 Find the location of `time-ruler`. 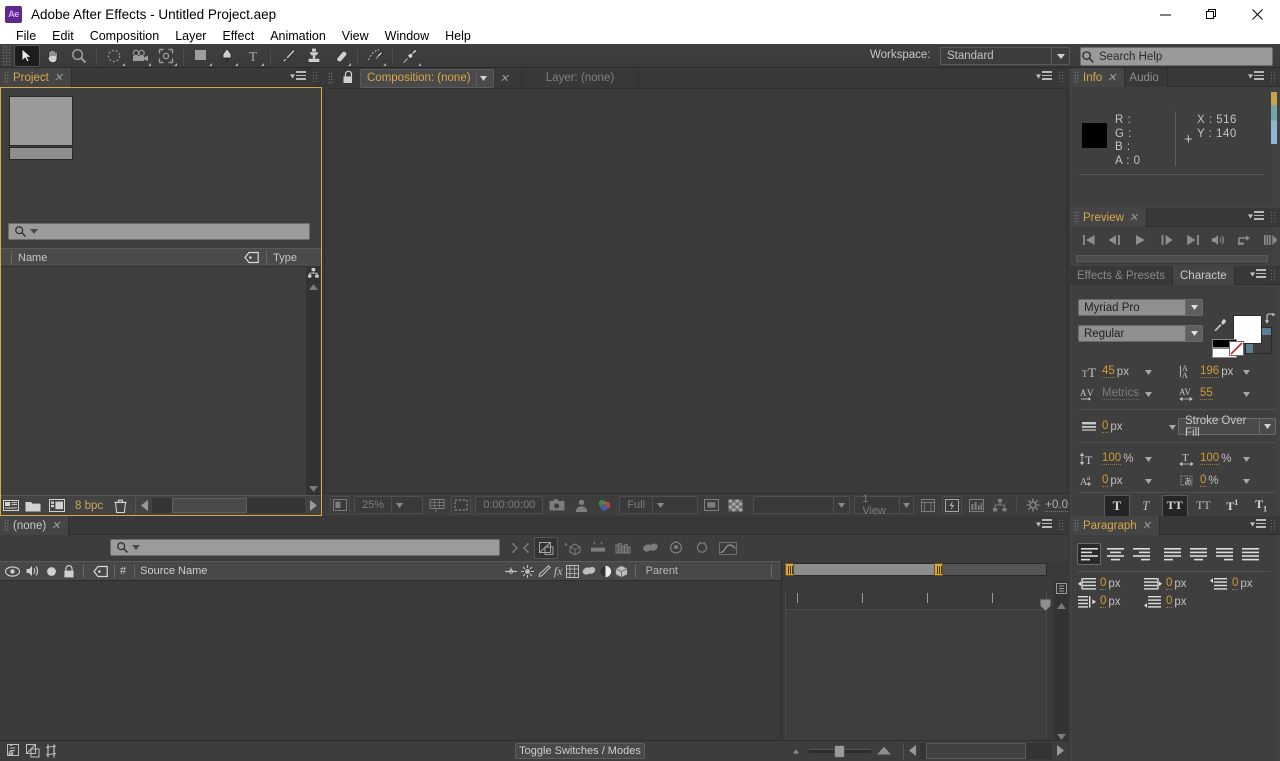

time-ruler is located at coordinates (916, 600).